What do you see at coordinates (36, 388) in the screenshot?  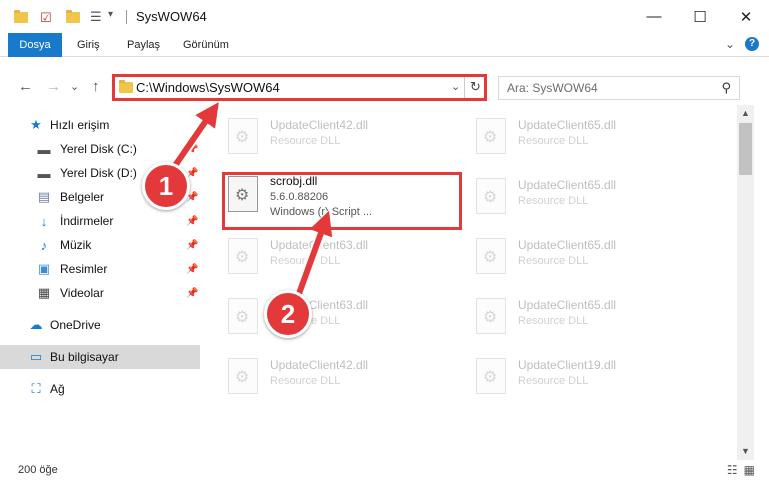 I see `network-icon: ⛶` at bounding box center [36, 388].